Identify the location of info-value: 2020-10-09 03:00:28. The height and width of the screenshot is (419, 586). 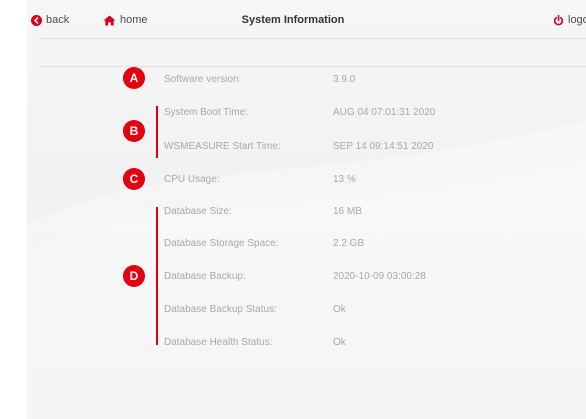
(379, 276).